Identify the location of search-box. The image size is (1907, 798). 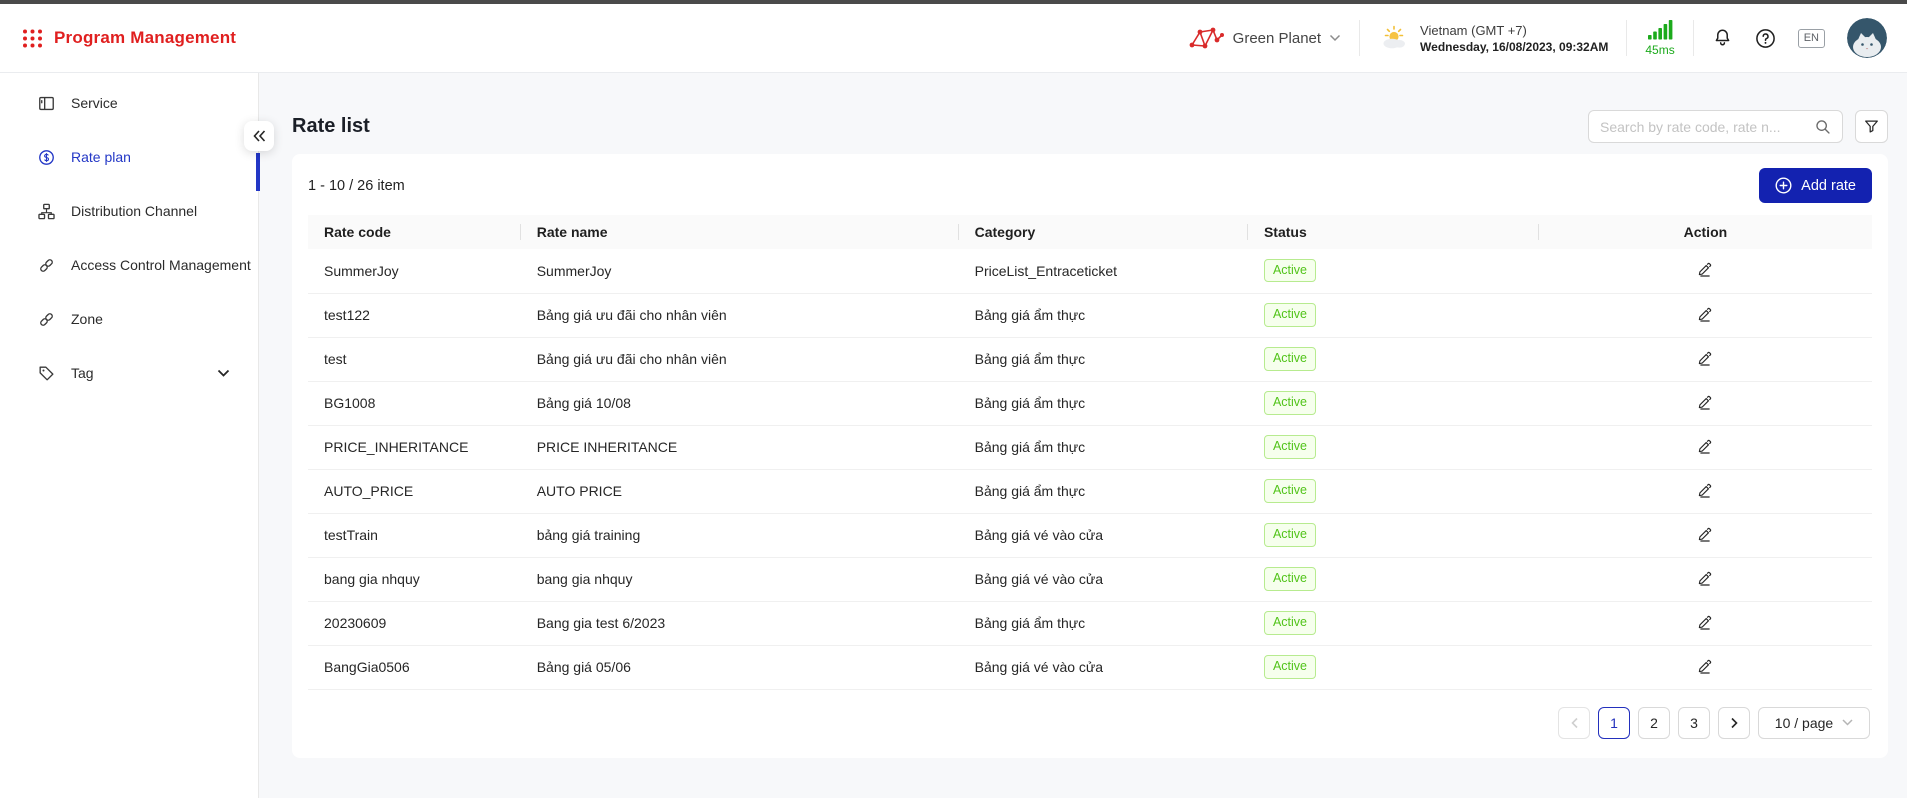
(1715, 126).